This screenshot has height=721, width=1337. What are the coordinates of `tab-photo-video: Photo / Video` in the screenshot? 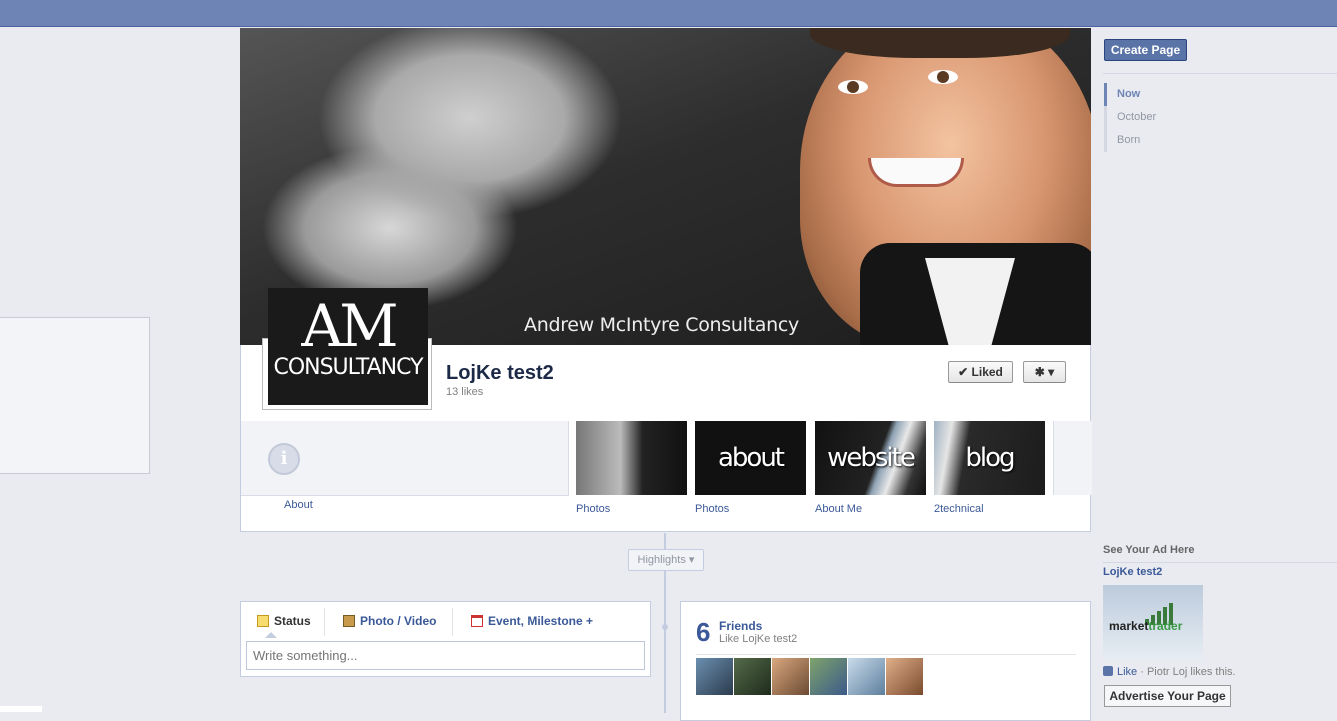 It's located at (389, 621).